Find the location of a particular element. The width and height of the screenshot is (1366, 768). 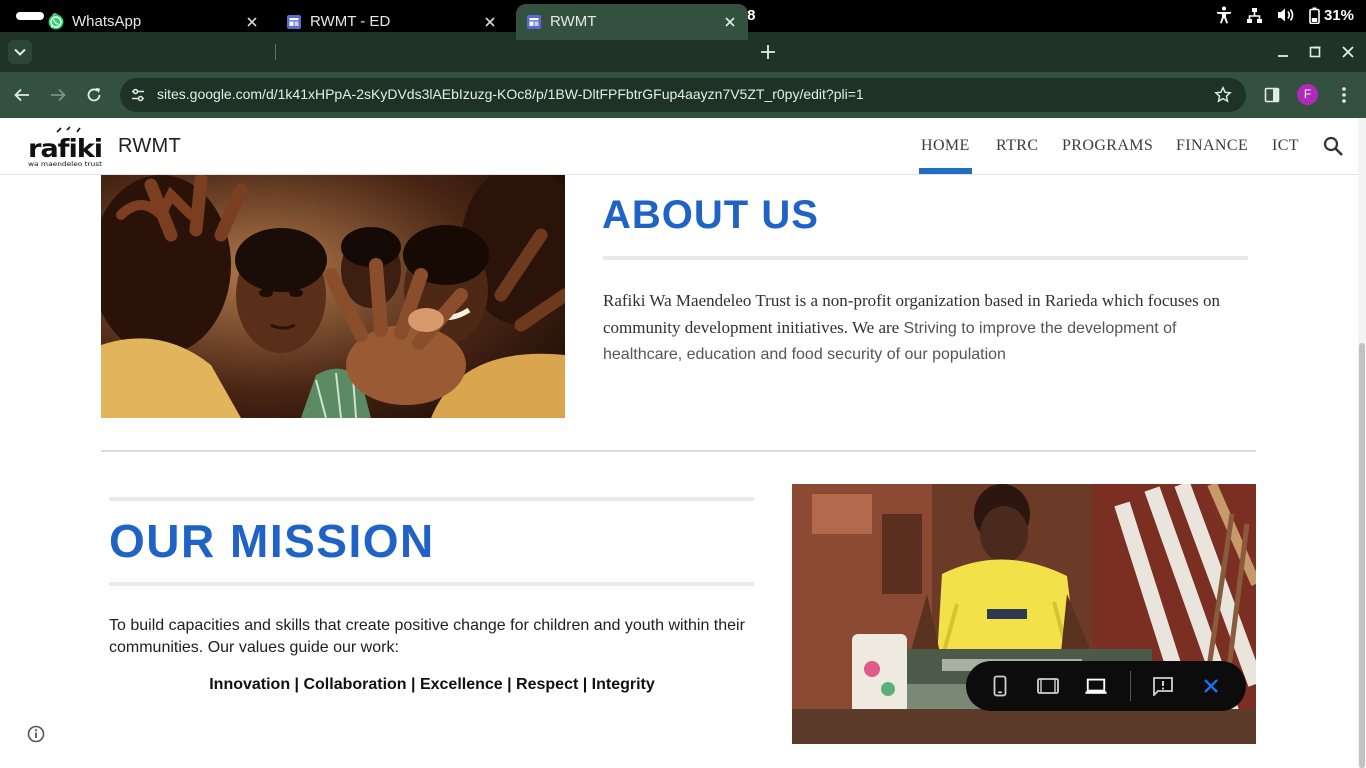

mission-rule-top is located at coordinates (431, 499).